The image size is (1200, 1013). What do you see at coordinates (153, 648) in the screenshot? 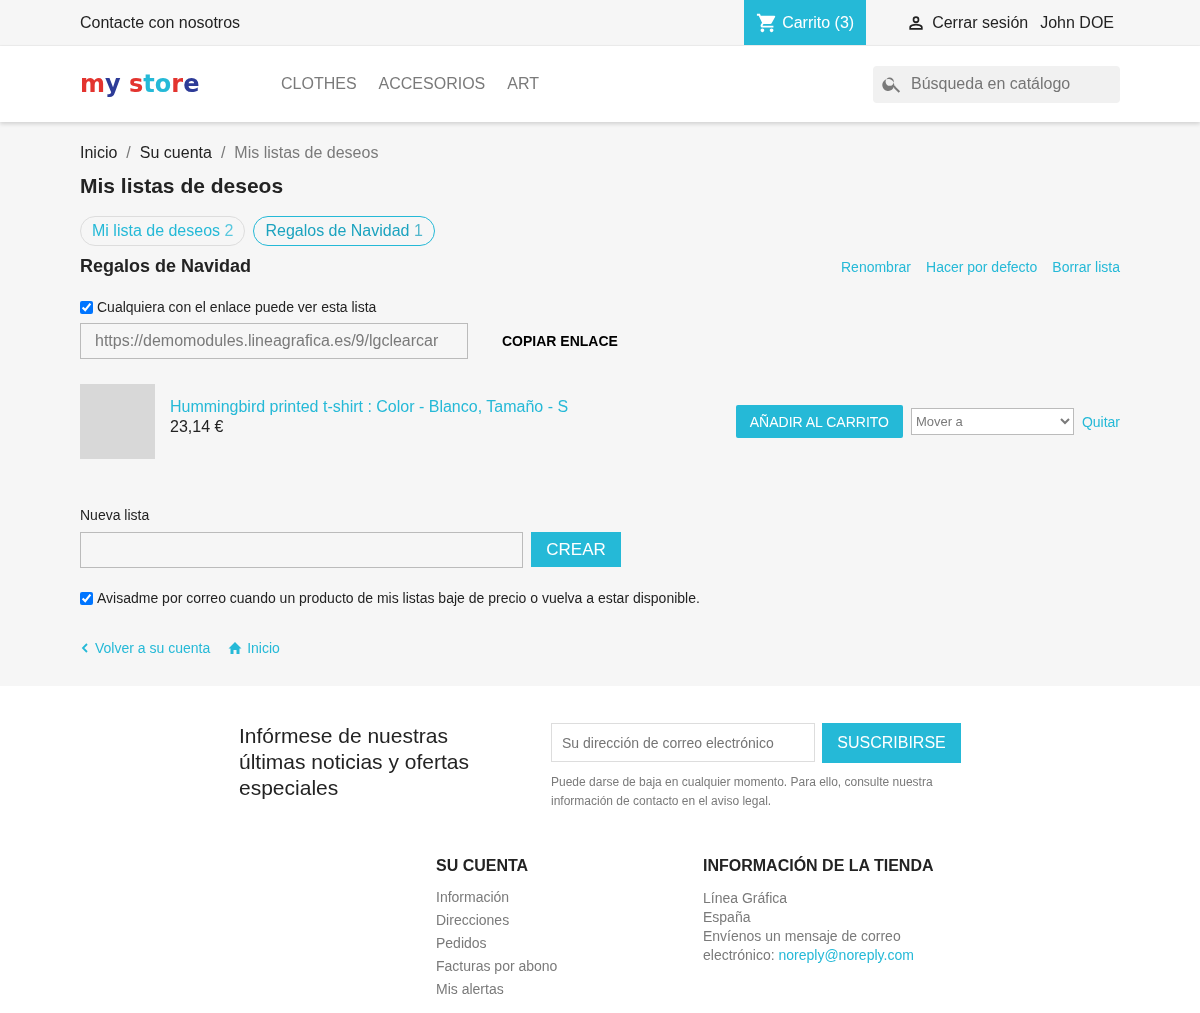
I see `back-link: Volver a su cuenta` at bounding box center [153, 648].